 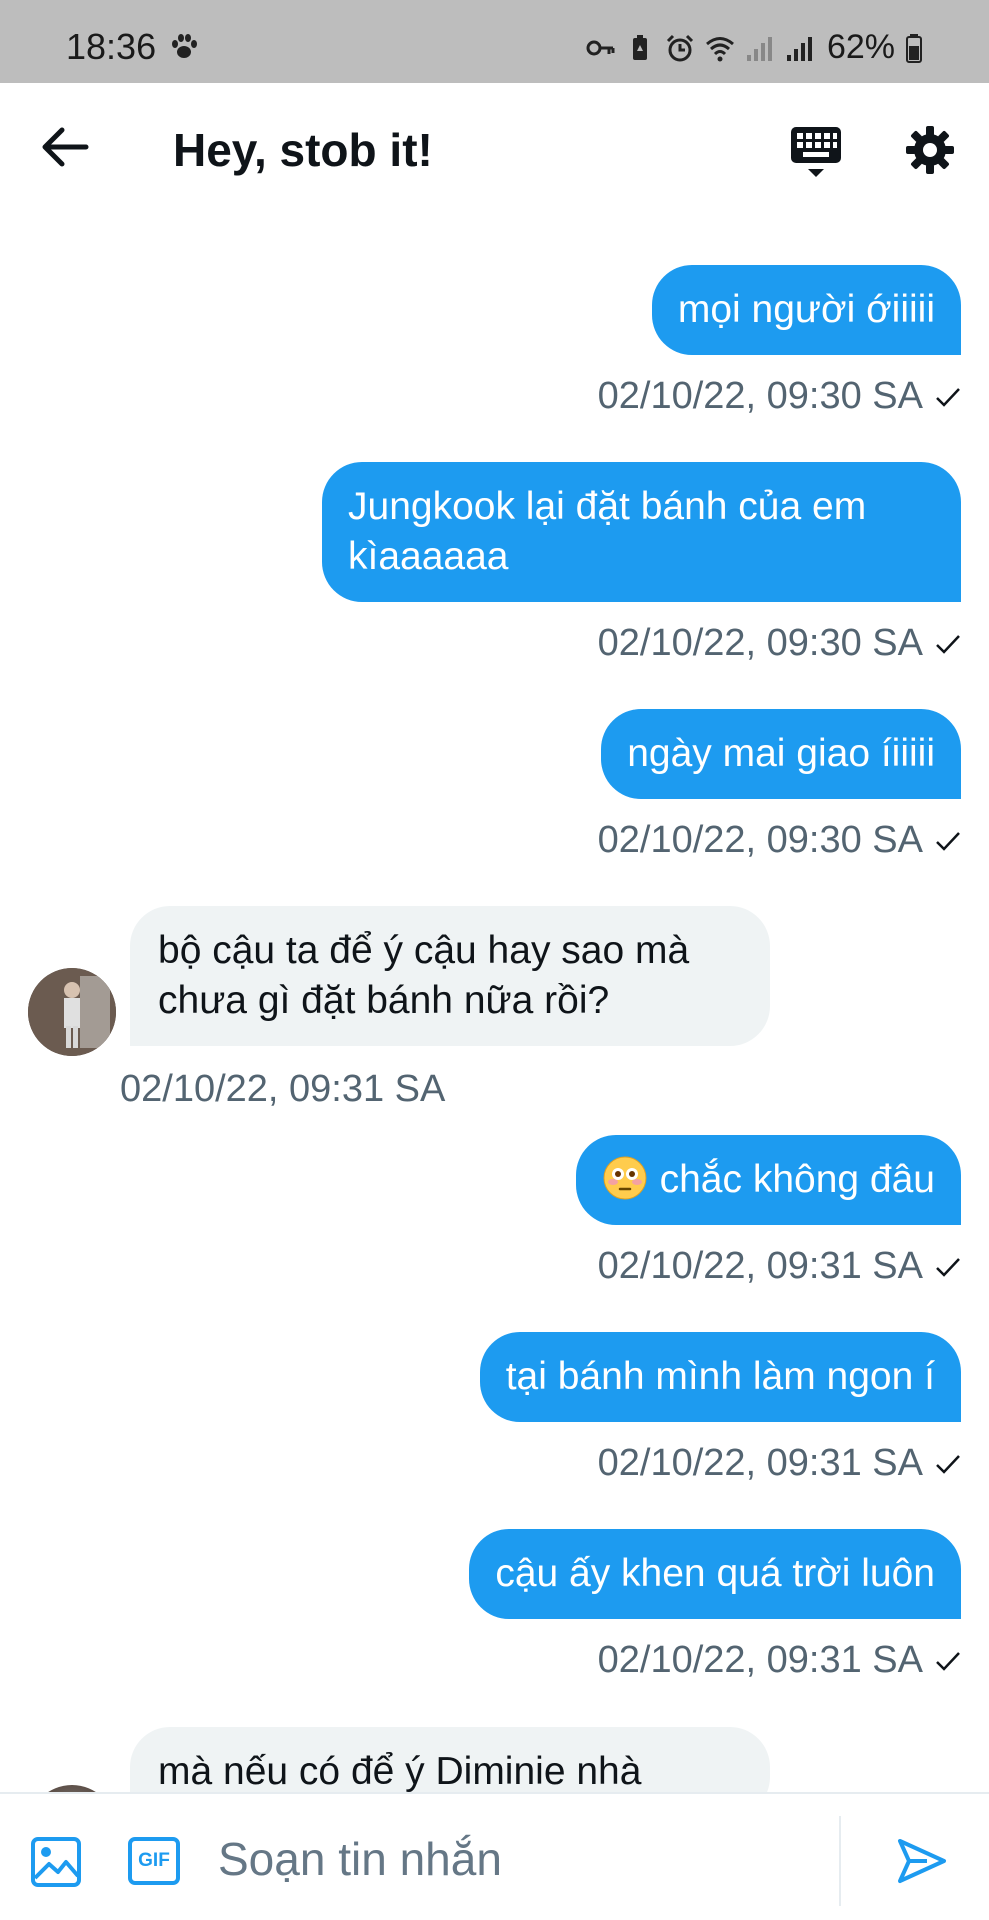 What do you see at coordinates (797, 1179) in the screenshot?
I see `message-text: chắc không đâu` at bounding box center [797, 1179].